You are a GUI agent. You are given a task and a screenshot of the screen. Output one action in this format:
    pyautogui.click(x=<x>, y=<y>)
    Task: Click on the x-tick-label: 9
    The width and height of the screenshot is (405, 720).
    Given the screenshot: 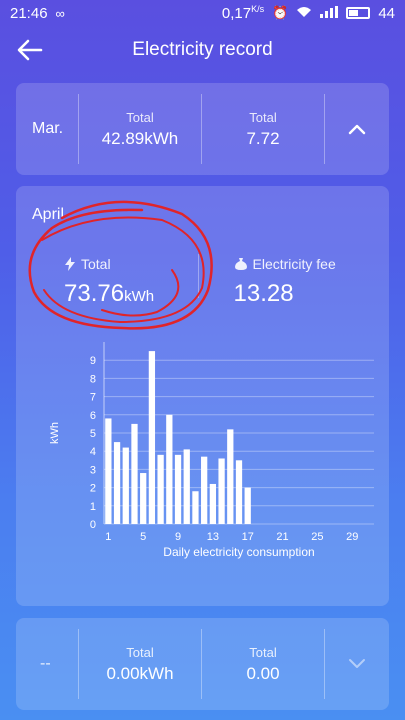 What is the action you would take?
    pyautogui.click(x=178, y=537)
    